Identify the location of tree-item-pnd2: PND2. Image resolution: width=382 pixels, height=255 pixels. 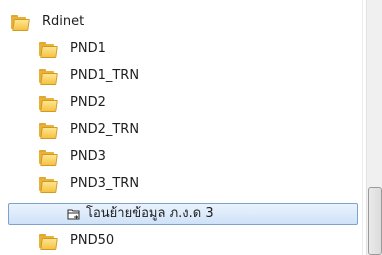
(183, 103).